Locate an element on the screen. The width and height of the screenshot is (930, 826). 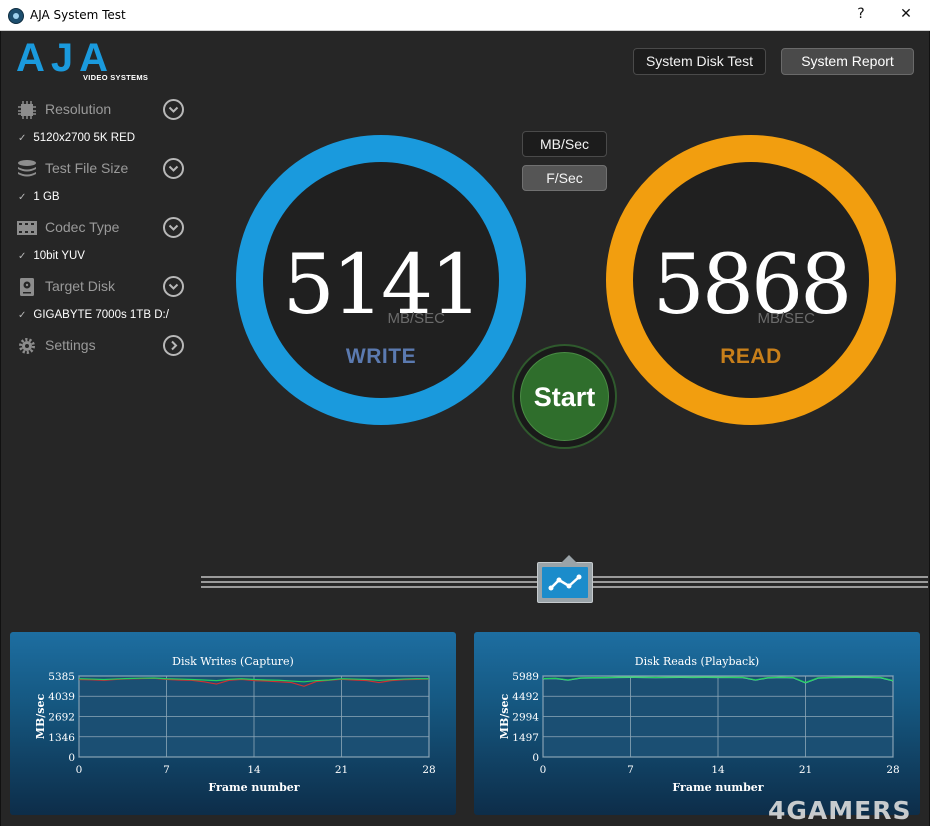
sidebar-item-label: Test File Size is located at coordinates (87, 168).